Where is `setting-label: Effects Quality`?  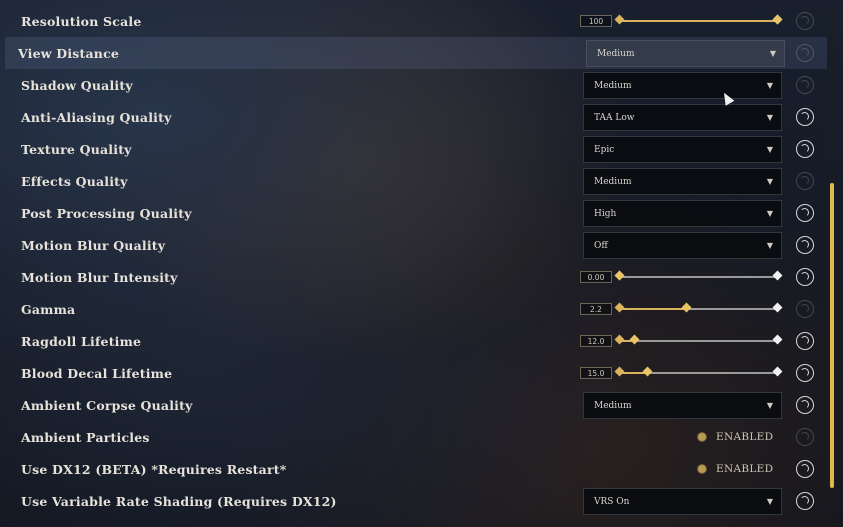 setting-label: Effects Quality is located at coordinates (74, 181).